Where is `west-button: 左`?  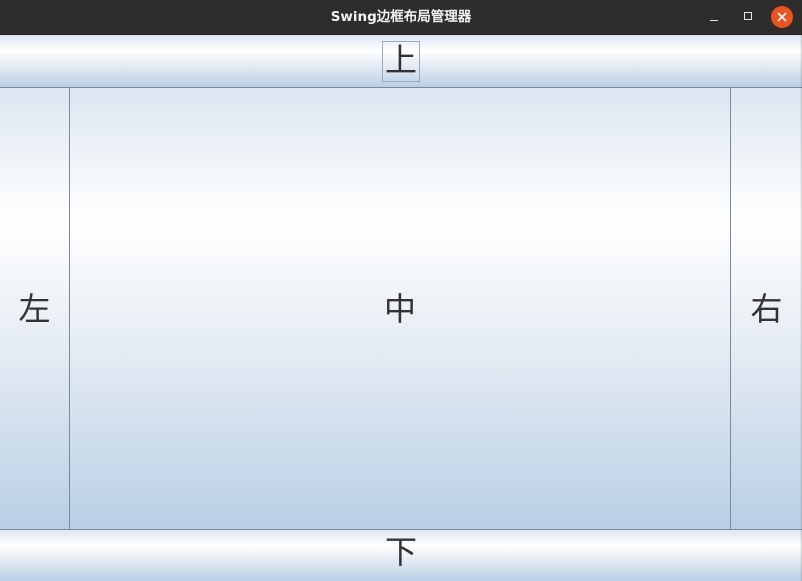
west-button: 左 is located at coordinates (35, 308).